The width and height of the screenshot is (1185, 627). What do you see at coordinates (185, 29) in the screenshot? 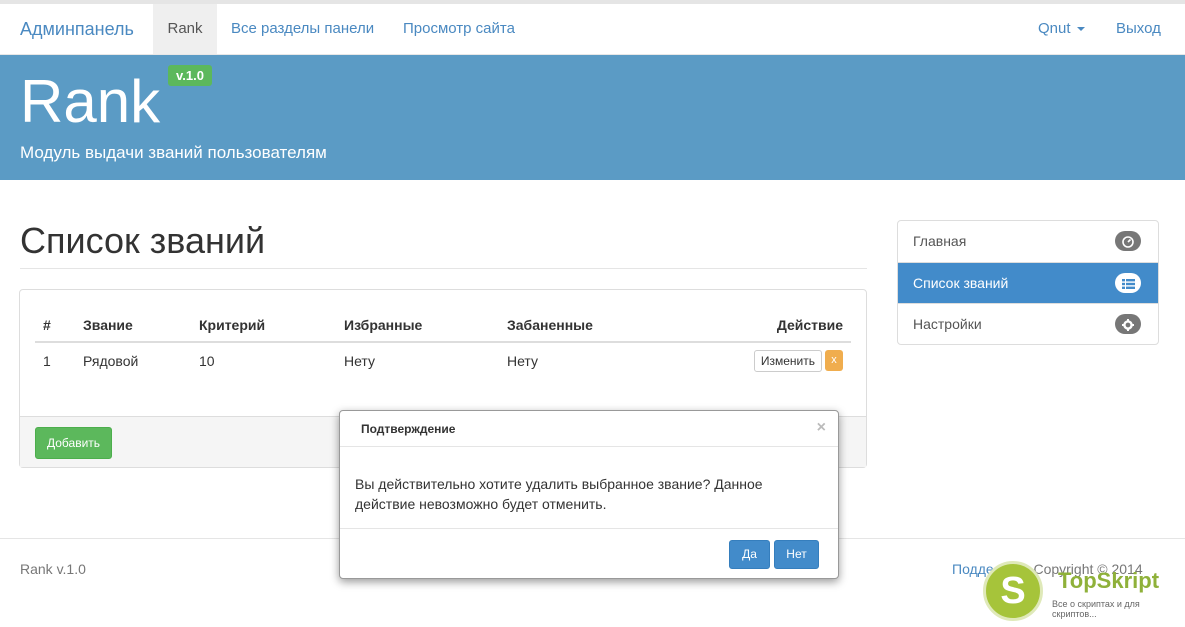
I see `nav-tab-rank: Rank` at bounding box center [185, 29].